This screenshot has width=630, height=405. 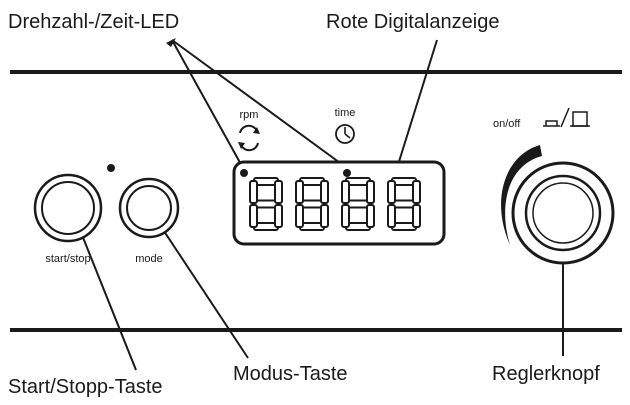 What do you see at coordinates (259, 104) in the screenshot?
I see `leader-led-time` at bounding box center [259, 104].